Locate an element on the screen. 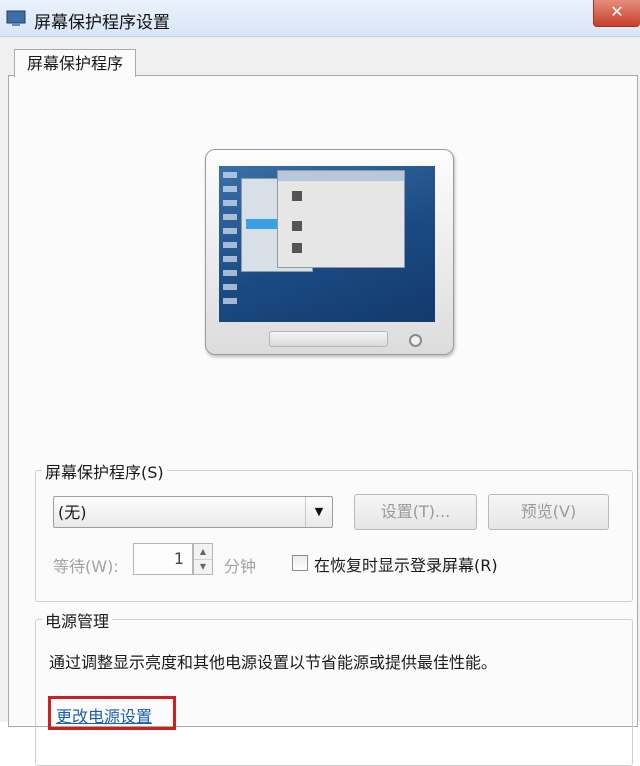 The width and height of the screenshot is (640, 766). power-group-label: 电源管理 is located at coordinates (77, 620).